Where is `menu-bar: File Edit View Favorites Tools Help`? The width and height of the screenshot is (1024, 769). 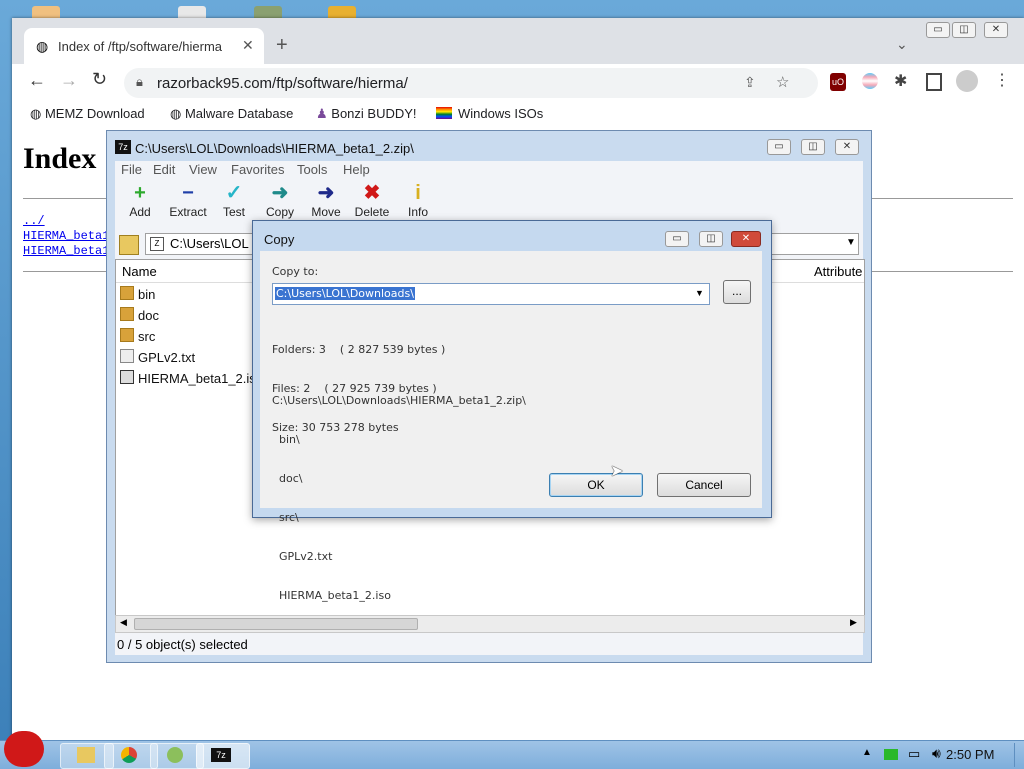
menu-bar: File Edit View Favorites Tools Help is located at coordinates (489, 170).